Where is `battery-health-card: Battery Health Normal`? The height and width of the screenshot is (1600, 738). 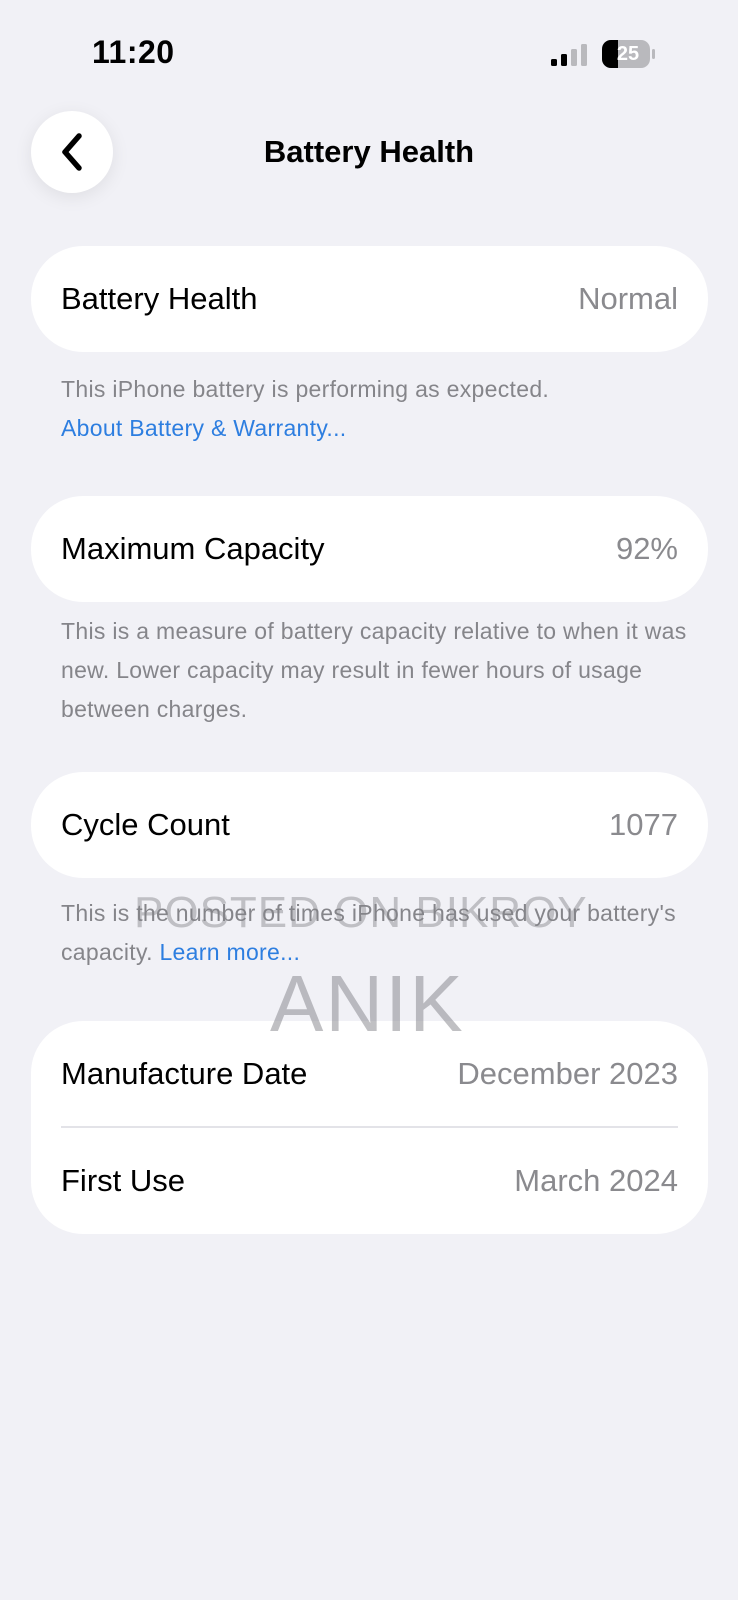
battery-health-card: Battery Health Normal is located at coordinates (369, 299).